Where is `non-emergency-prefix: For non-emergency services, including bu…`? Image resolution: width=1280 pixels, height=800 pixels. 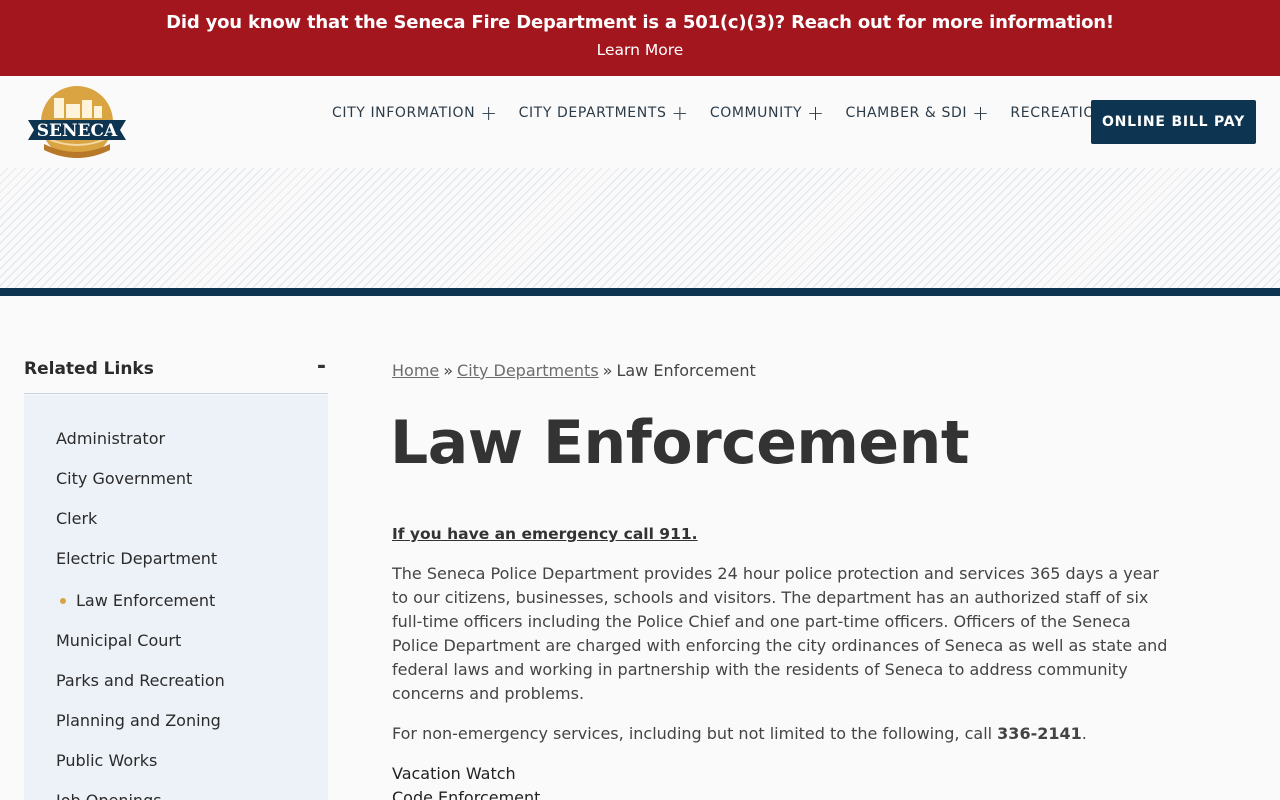
non-emergency-prefix: For non-emergency services, including bu… is located at coordinates (695, 733).